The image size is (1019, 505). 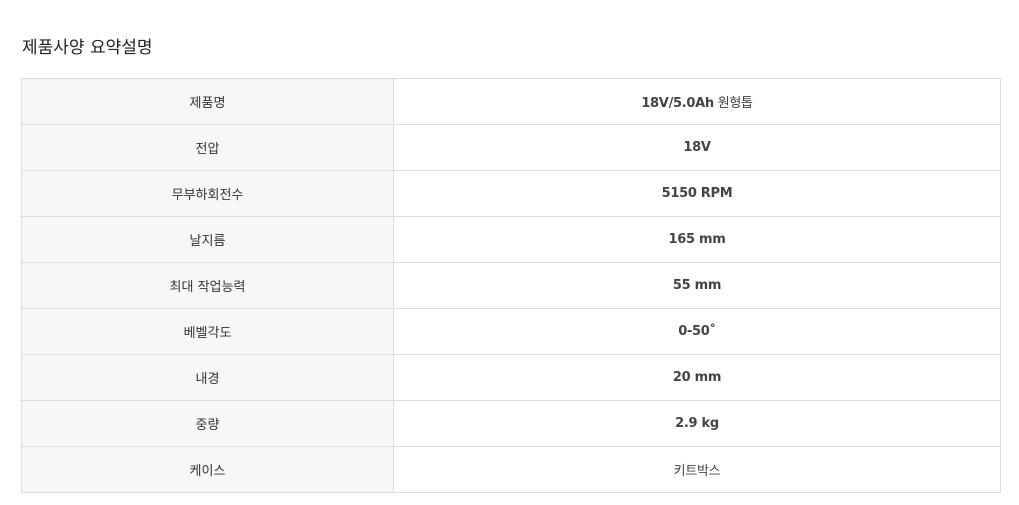 I want to click on table-row: 베벨각도 0-50˚, so click(x=511, y=331).